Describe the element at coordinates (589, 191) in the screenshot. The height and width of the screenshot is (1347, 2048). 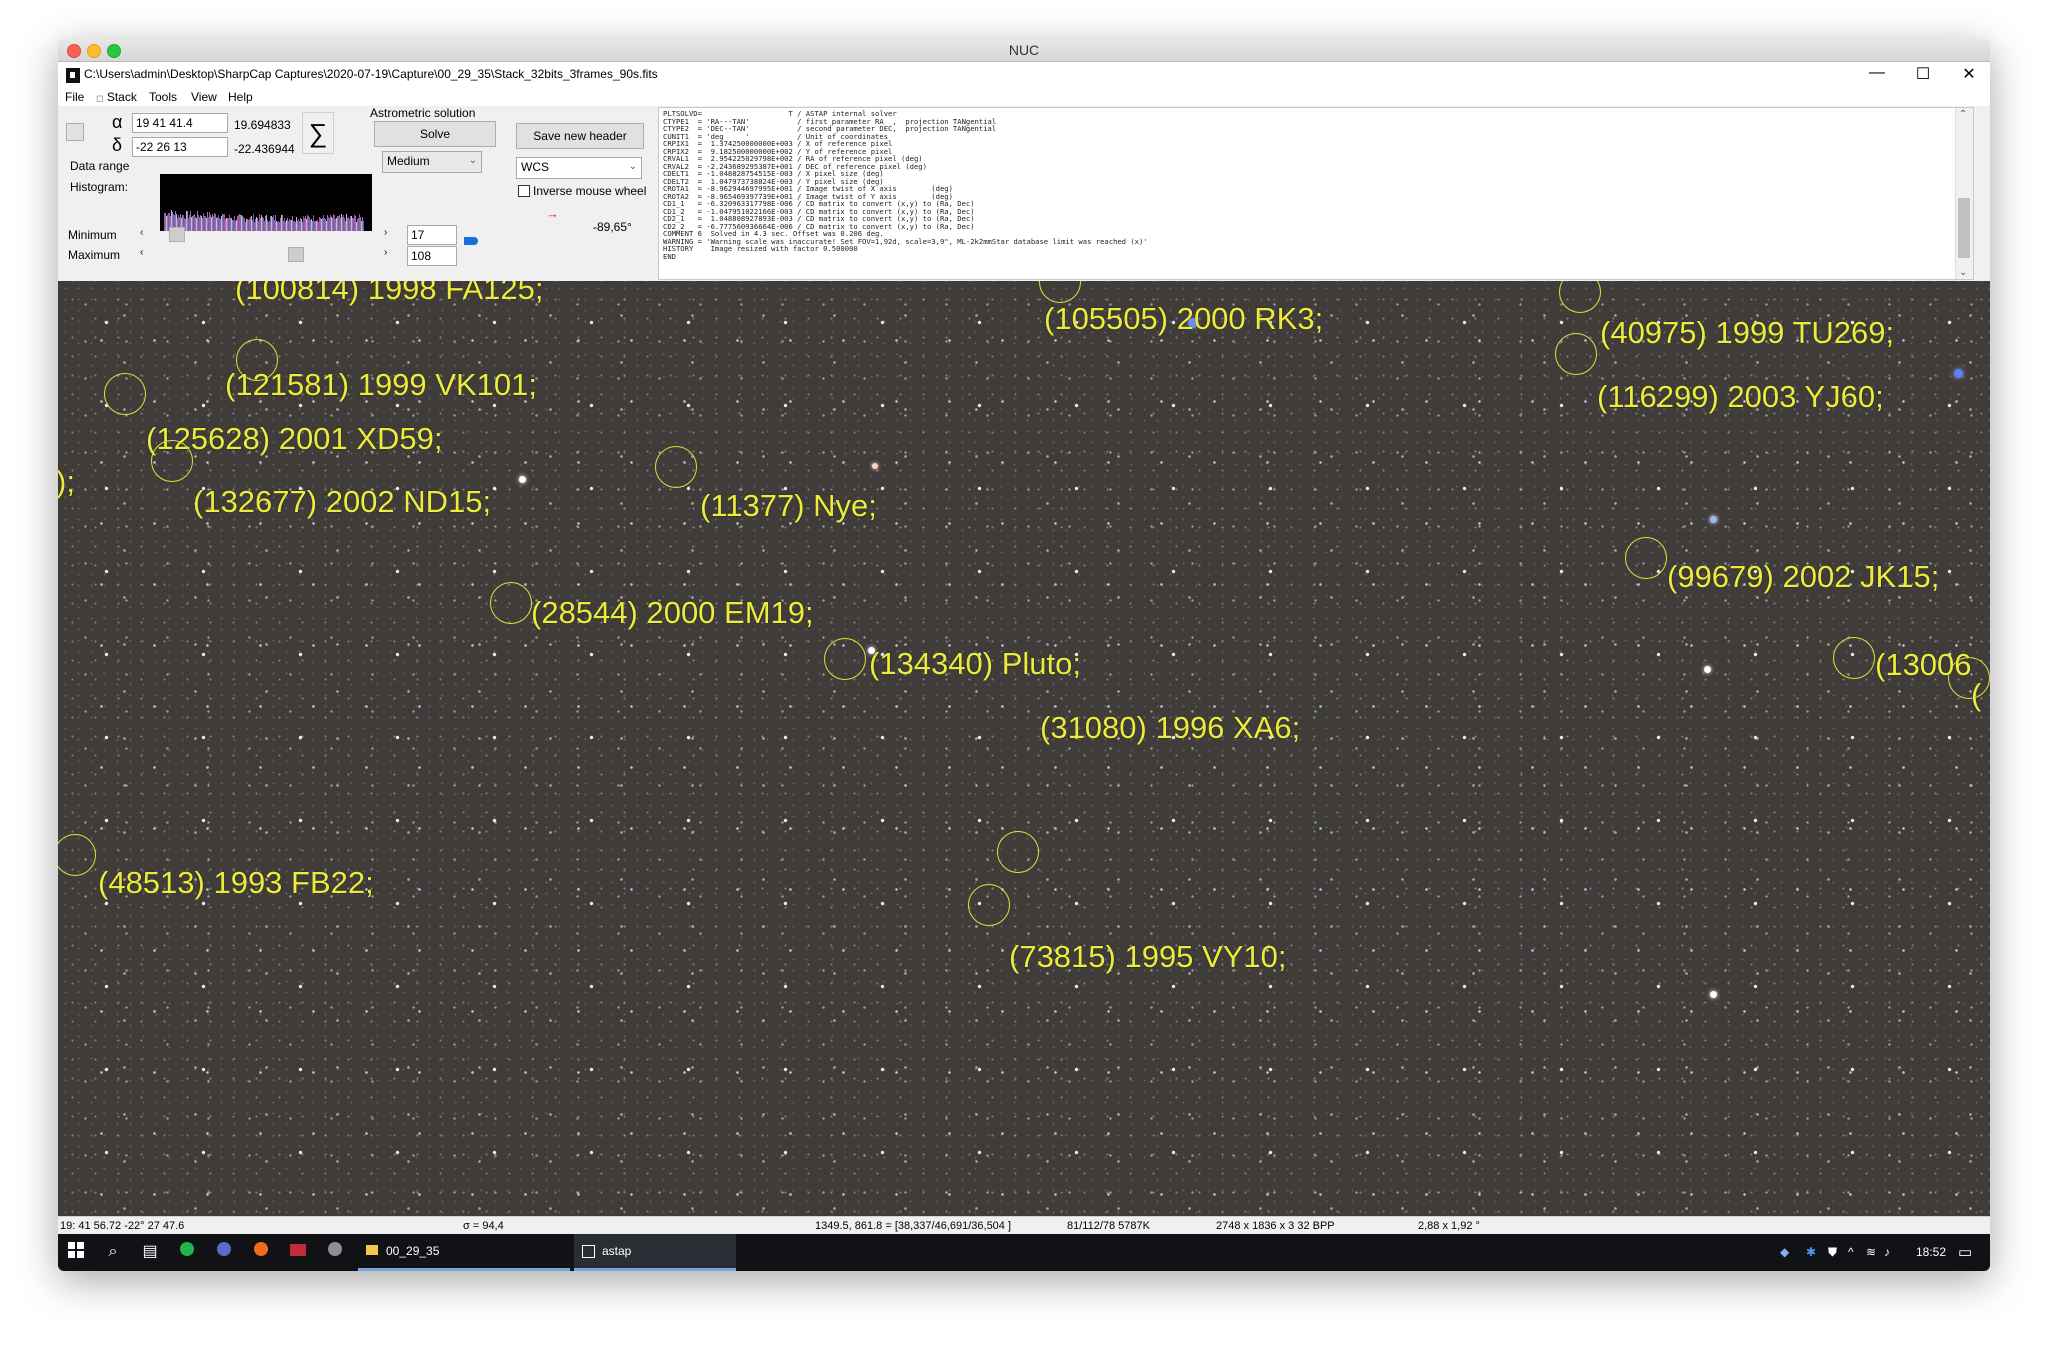
I see `inverse-wheel-label: Inverse mouse wheel` at that location.